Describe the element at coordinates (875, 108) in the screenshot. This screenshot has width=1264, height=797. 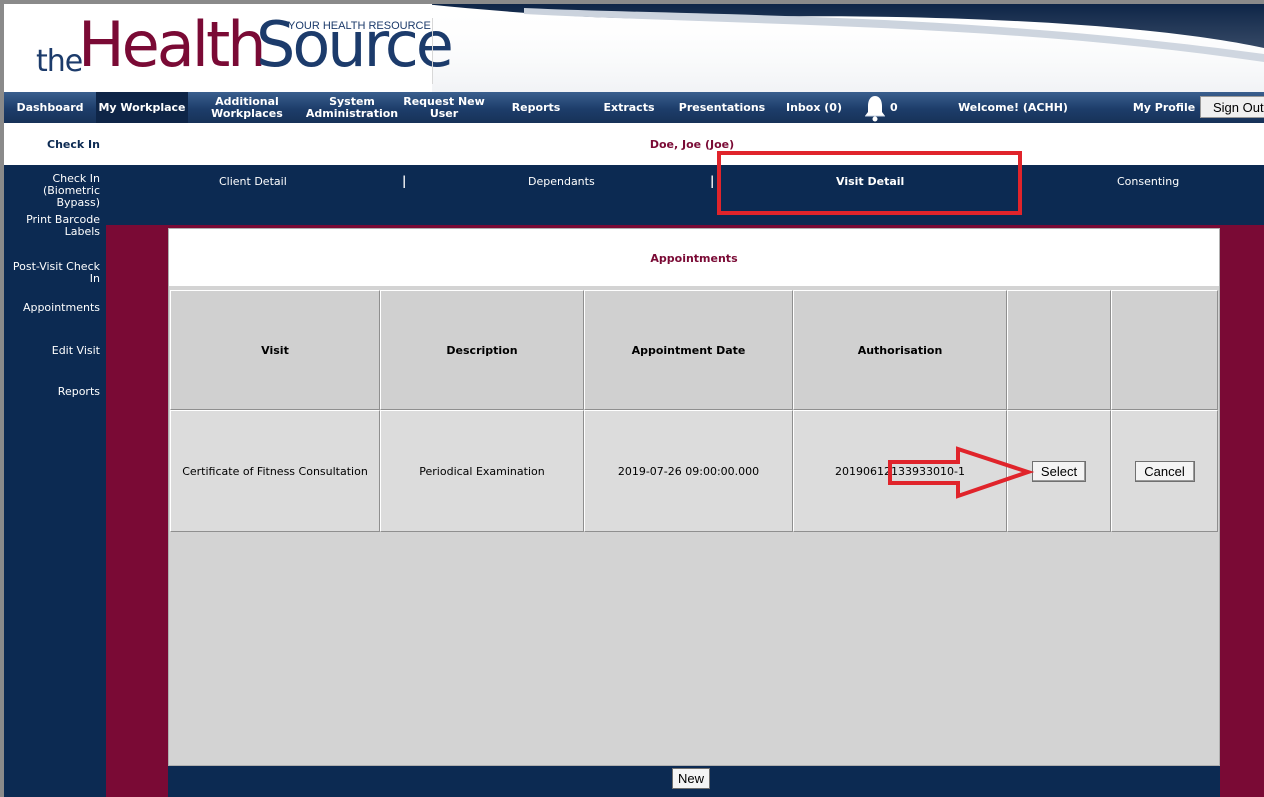
I see `bell-icon` at that location.